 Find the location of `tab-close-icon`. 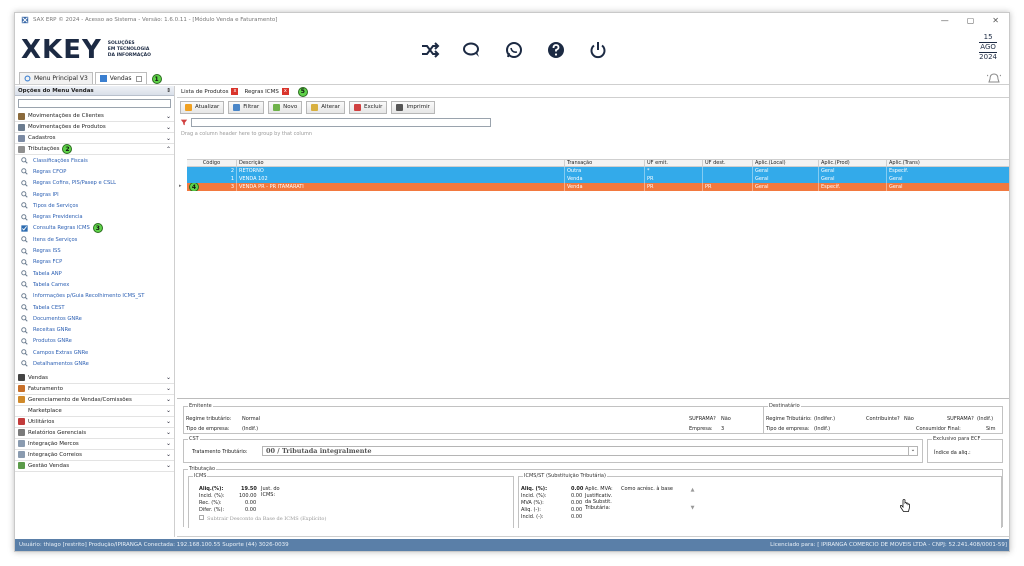

tab-close-icon is located at coordinates (138, 78).